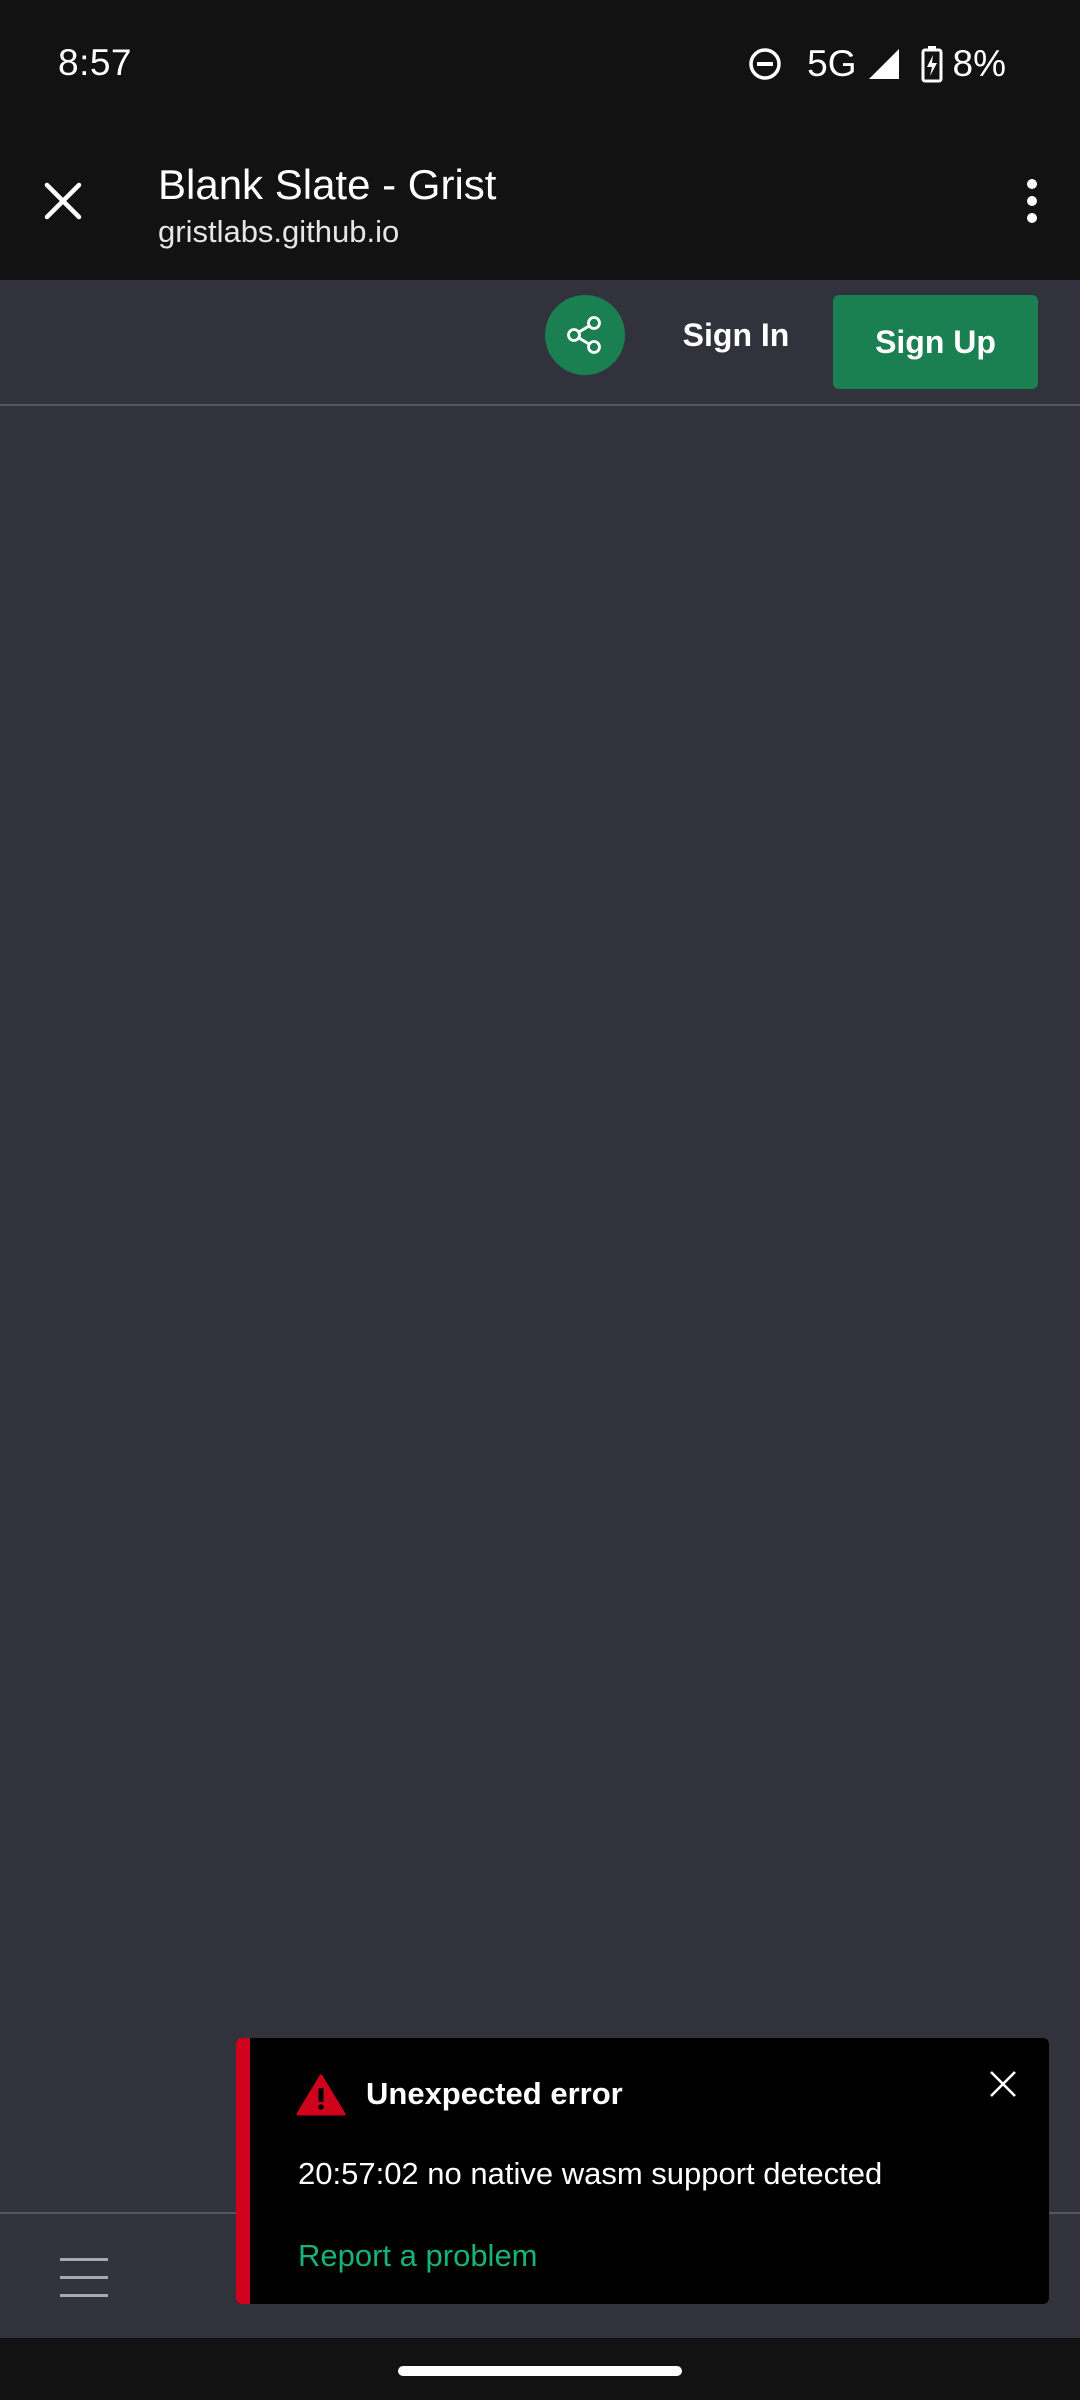 The height and width of the screenshot is (2400, 1080). Describe the element at coordinates (979, 63) in the screenshot. I see `battery-level: 8%` at that location.